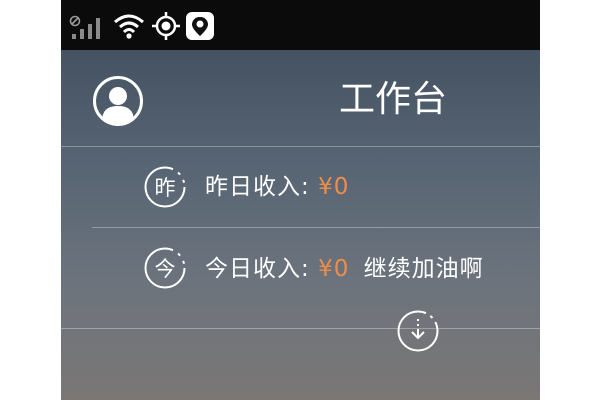 The width and height of the screenshot is (600, 400). I want to click on expand-down-icon, so click(418, 331).